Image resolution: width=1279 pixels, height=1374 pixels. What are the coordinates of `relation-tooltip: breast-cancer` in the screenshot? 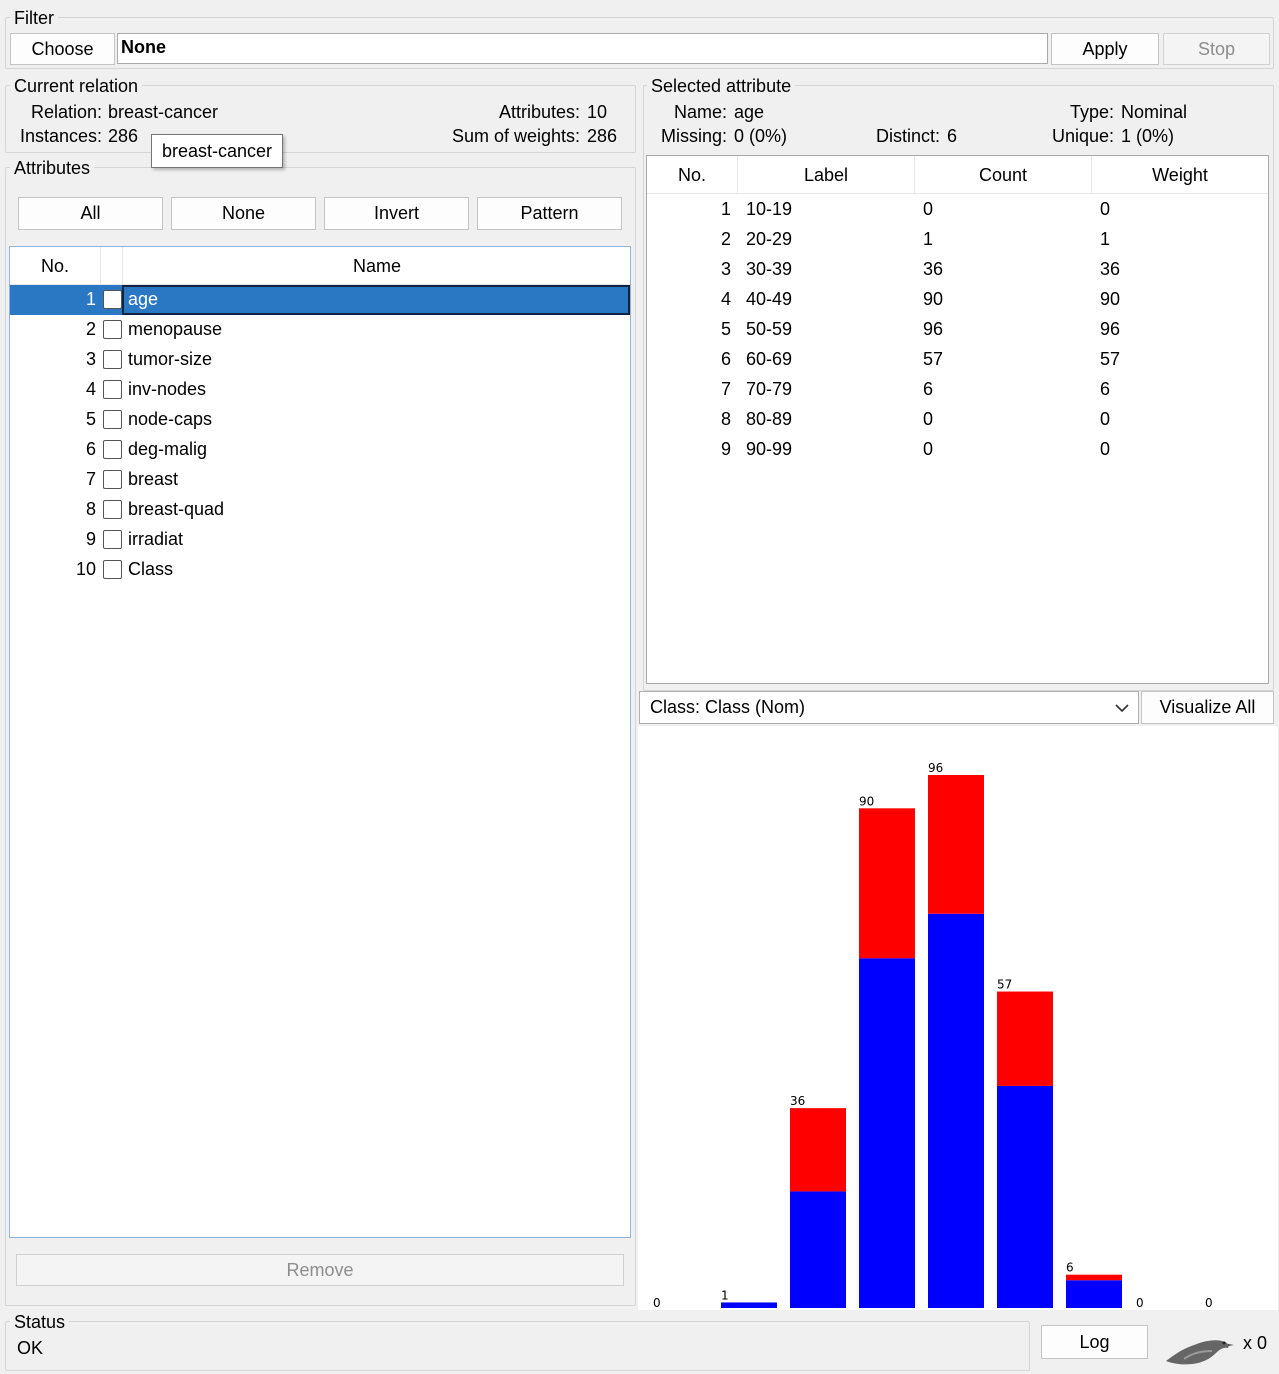 It's located at (217, 151).